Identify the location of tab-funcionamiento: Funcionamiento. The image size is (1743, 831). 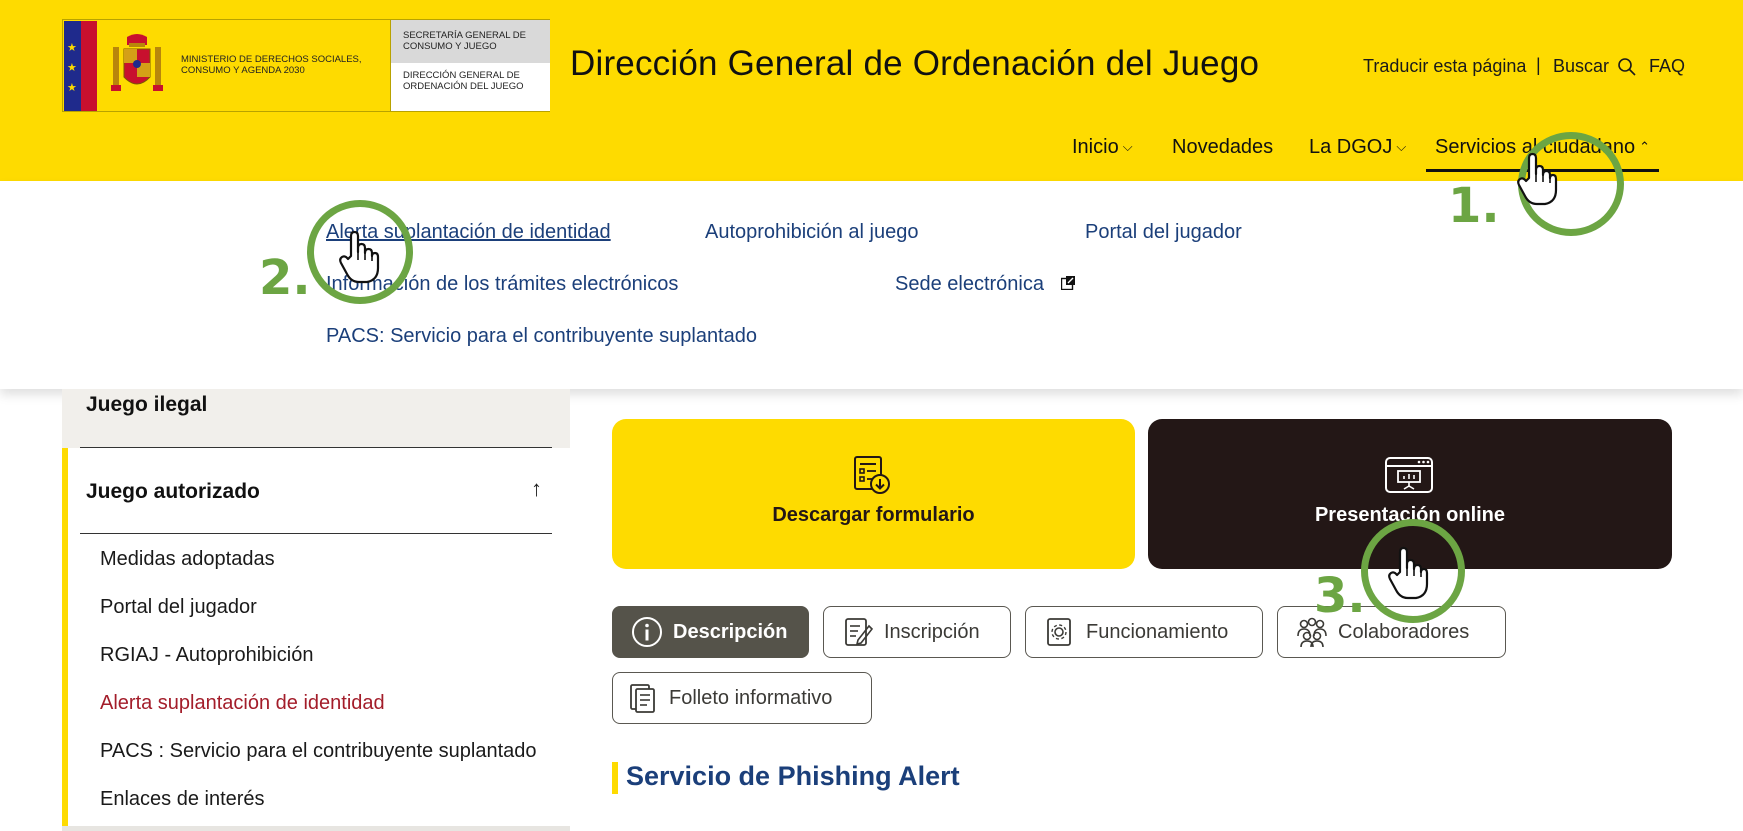
(1144, 632).